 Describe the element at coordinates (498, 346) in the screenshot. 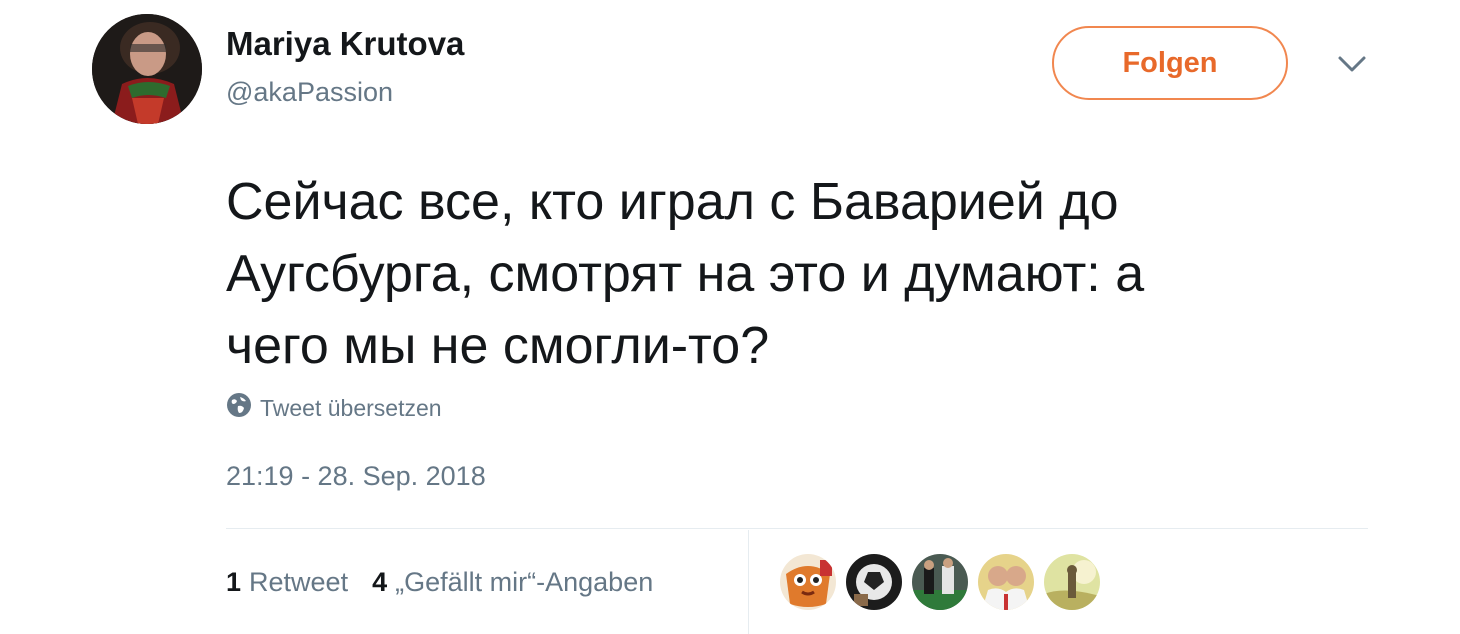

I see `tweet-text-line: чего мы не смогли-то?` at that location.